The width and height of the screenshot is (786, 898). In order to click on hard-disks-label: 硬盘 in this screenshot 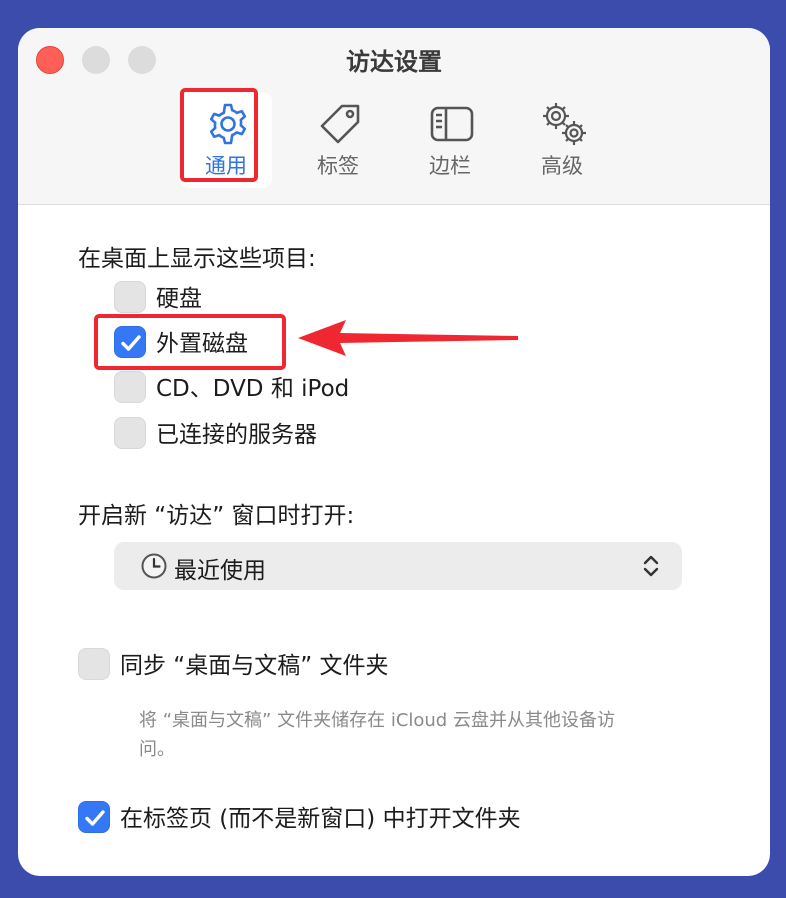, I will do `click(179, 299)`.